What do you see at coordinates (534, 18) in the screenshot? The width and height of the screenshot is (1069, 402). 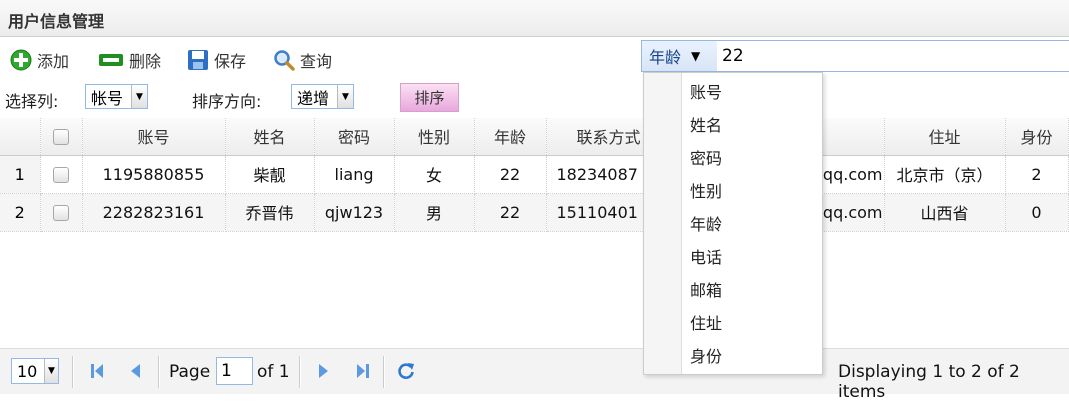 I see `panel-title: 用户信息管理` at bounding box center [534, 18].